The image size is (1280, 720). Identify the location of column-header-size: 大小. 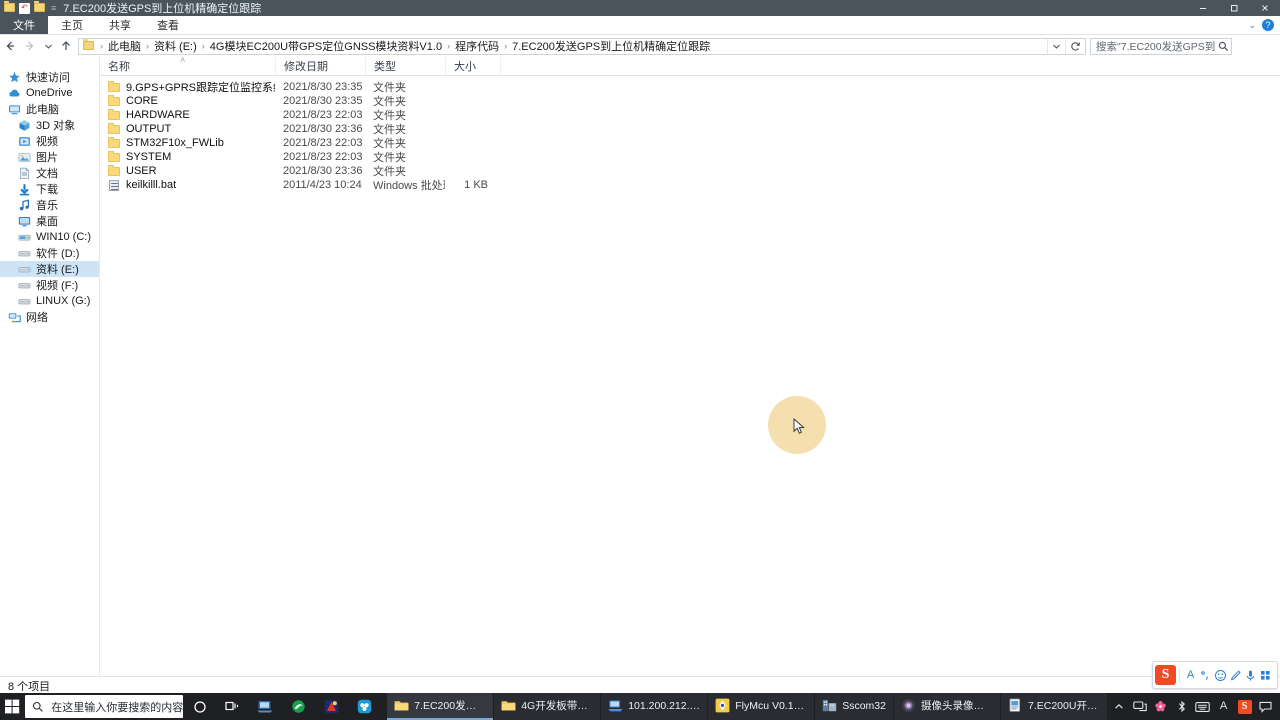
(472, 66).